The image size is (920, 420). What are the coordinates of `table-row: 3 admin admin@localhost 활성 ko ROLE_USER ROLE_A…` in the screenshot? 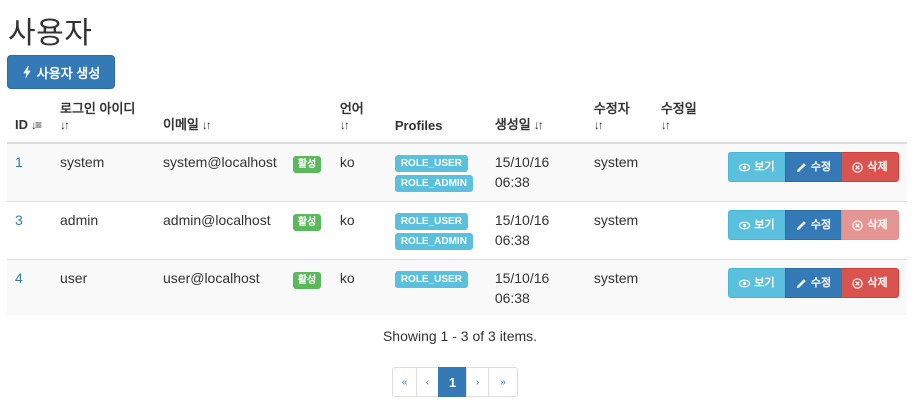 It's located at (457, 230).